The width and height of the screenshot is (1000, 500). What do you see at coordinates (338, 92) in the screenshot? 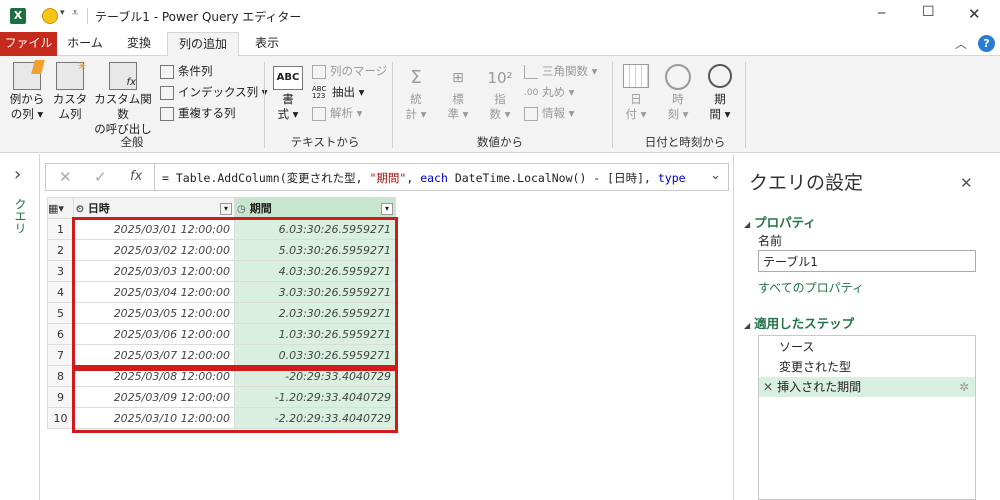
I see `extract-button: ABC 123 抽出 ▾` at bounding box center [338, 92].